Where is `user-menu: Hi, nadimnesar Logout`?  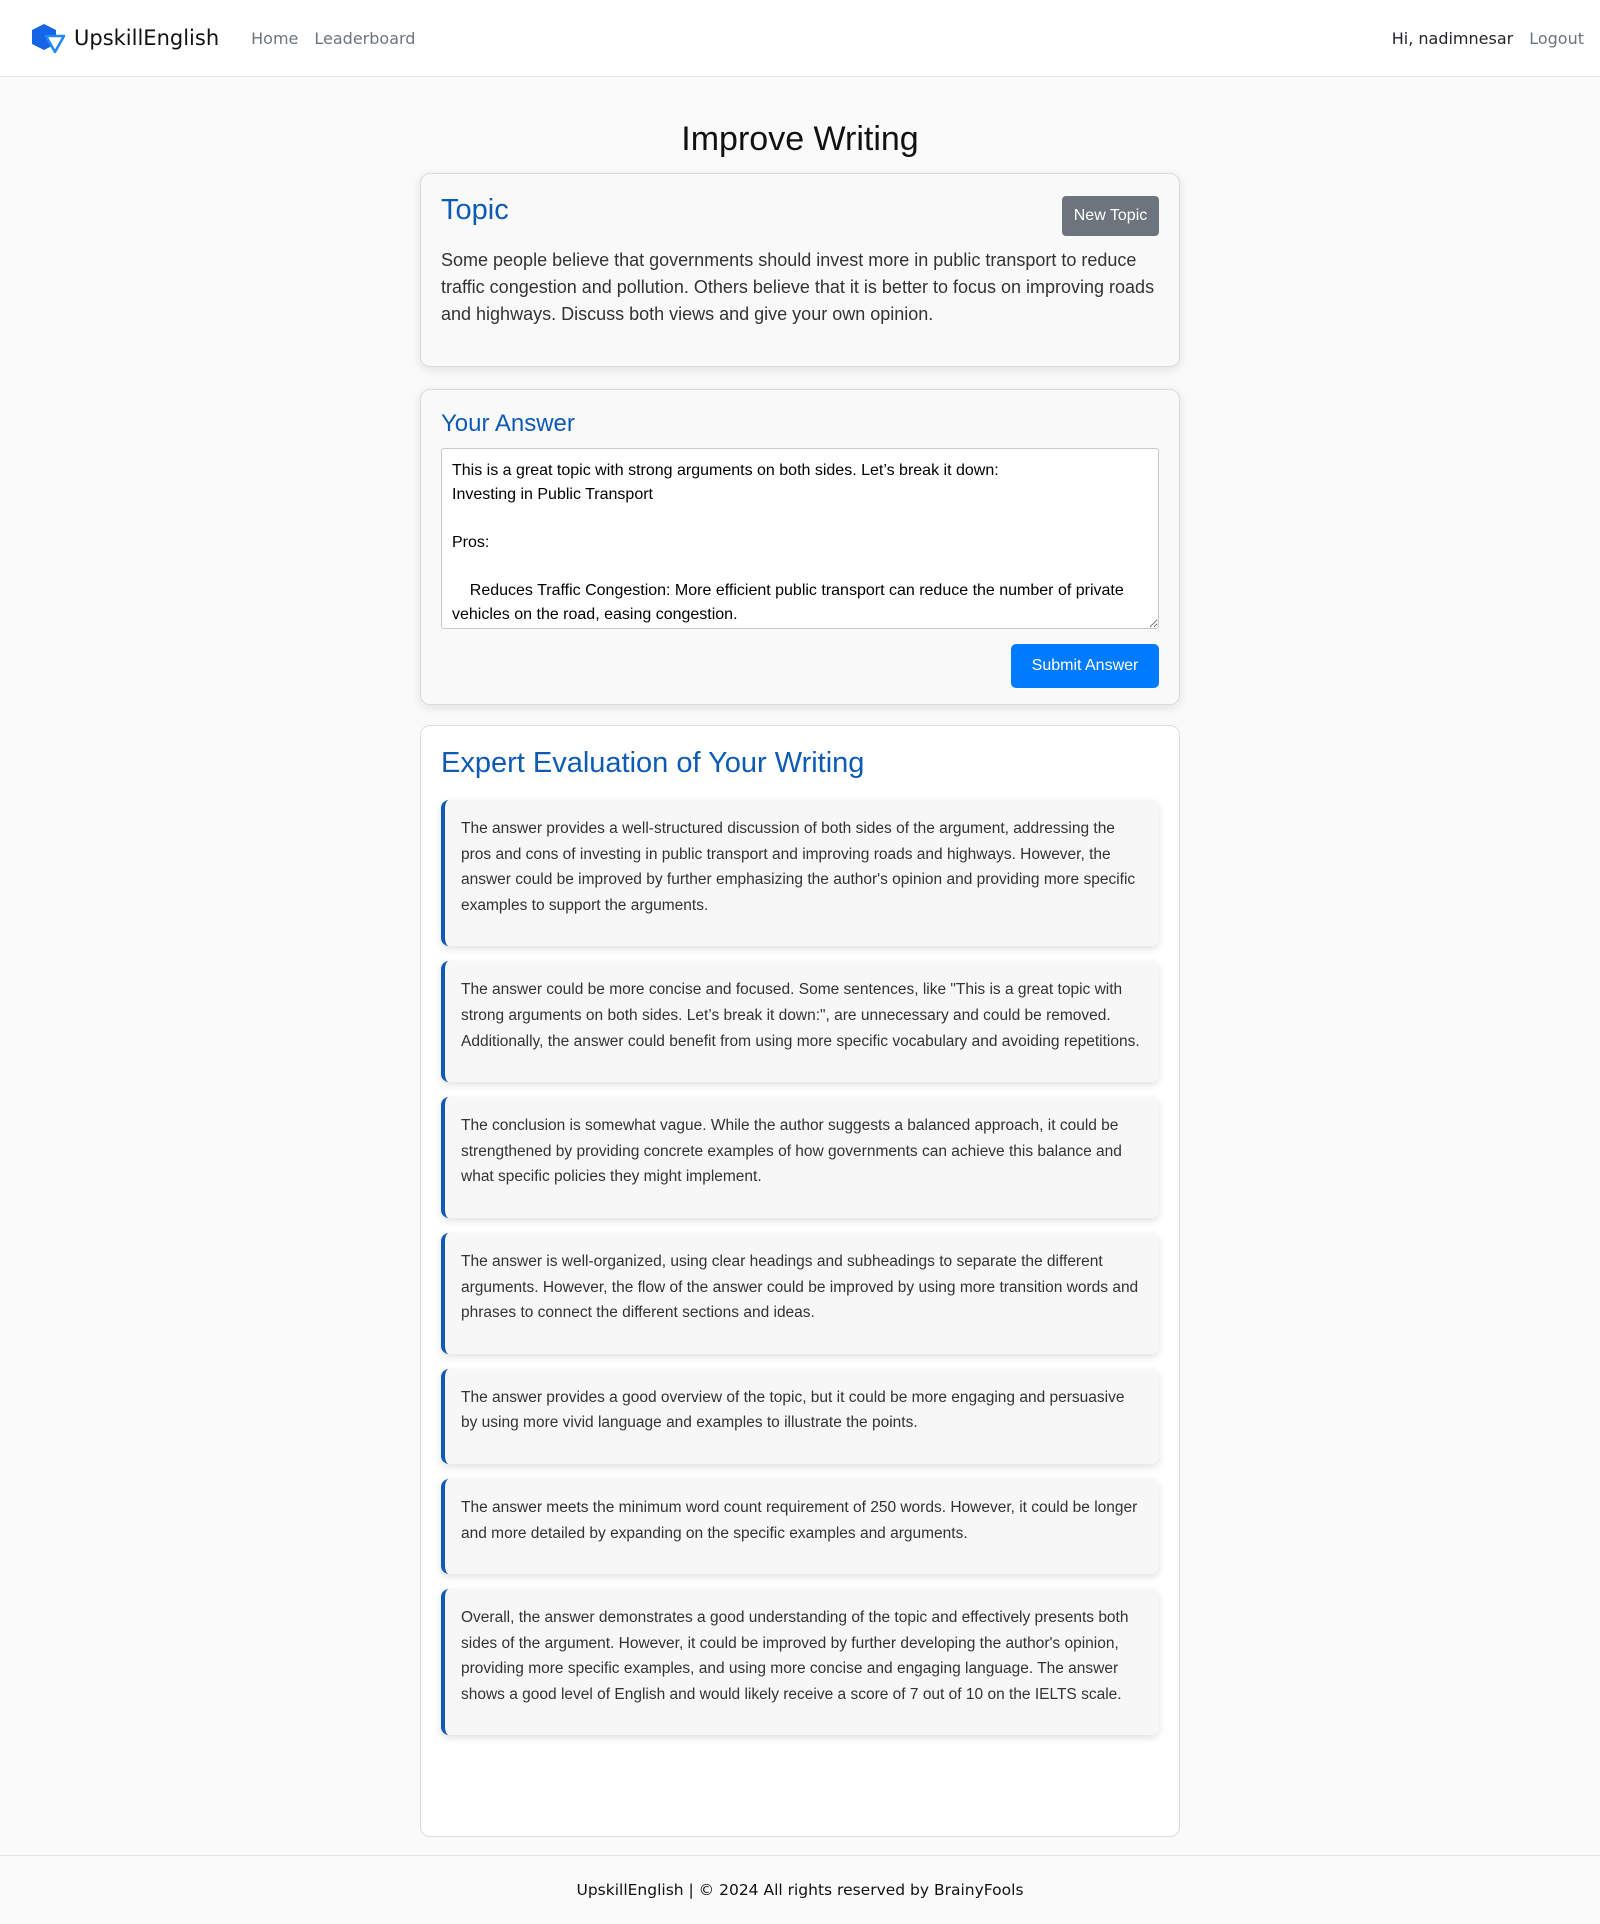
user-menu: Hi, nadimnesar Logout is located at coordinates (1488, 38).